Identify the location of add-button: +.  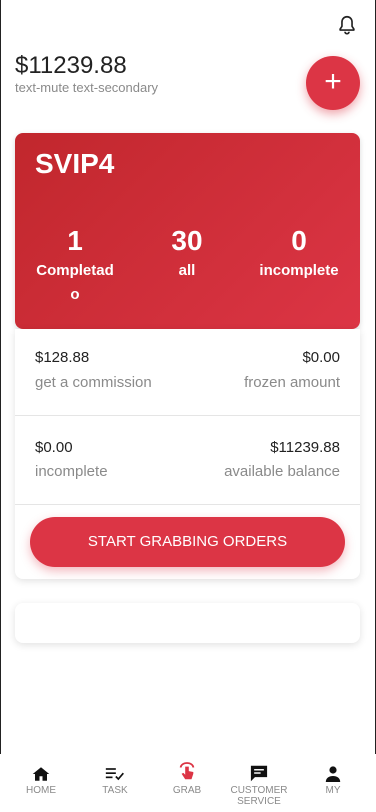
(333, 83).